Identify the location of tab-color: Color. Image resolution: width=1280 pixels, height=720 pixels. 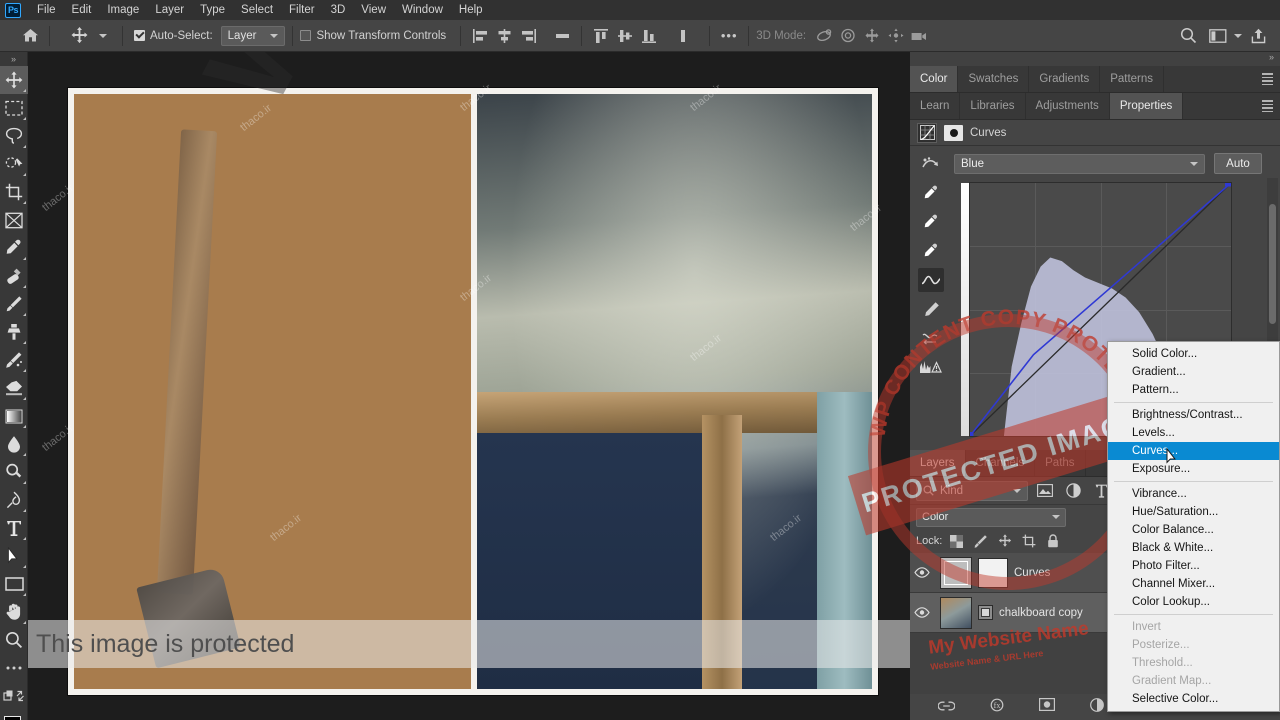
(934, 79).